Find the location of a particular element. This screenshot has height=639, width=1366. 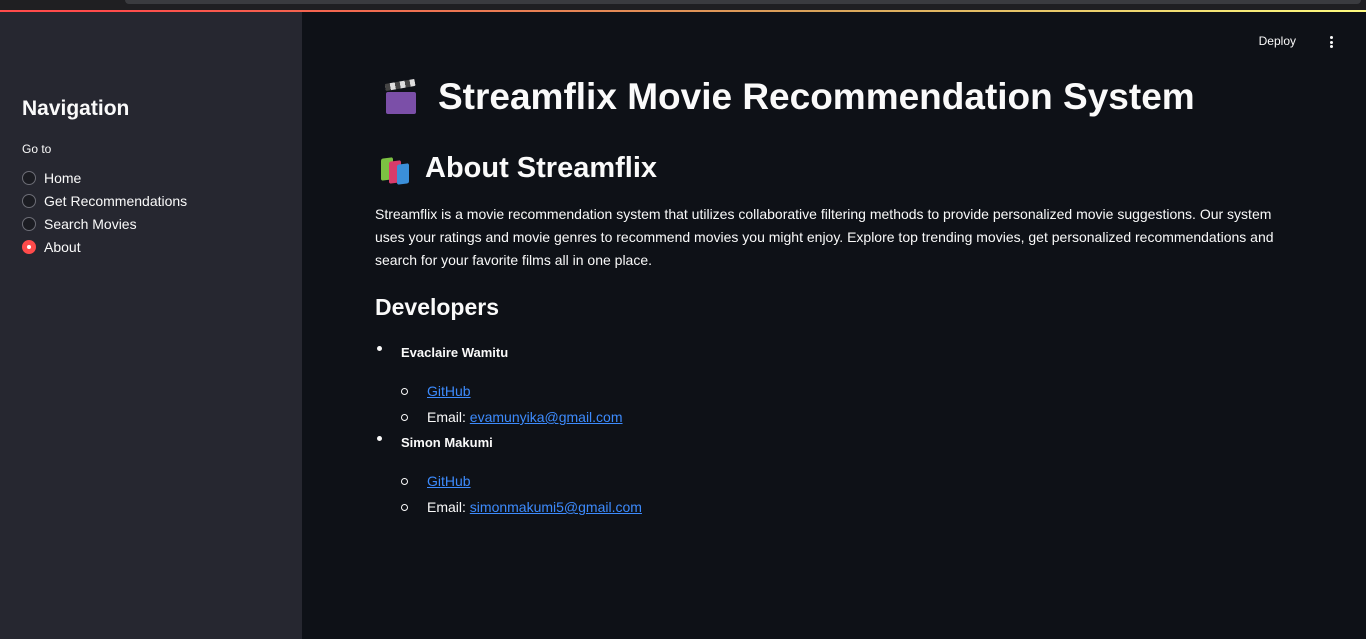

email-link: simonmakumi5@gmail.com is located at coordinates (556, 507).